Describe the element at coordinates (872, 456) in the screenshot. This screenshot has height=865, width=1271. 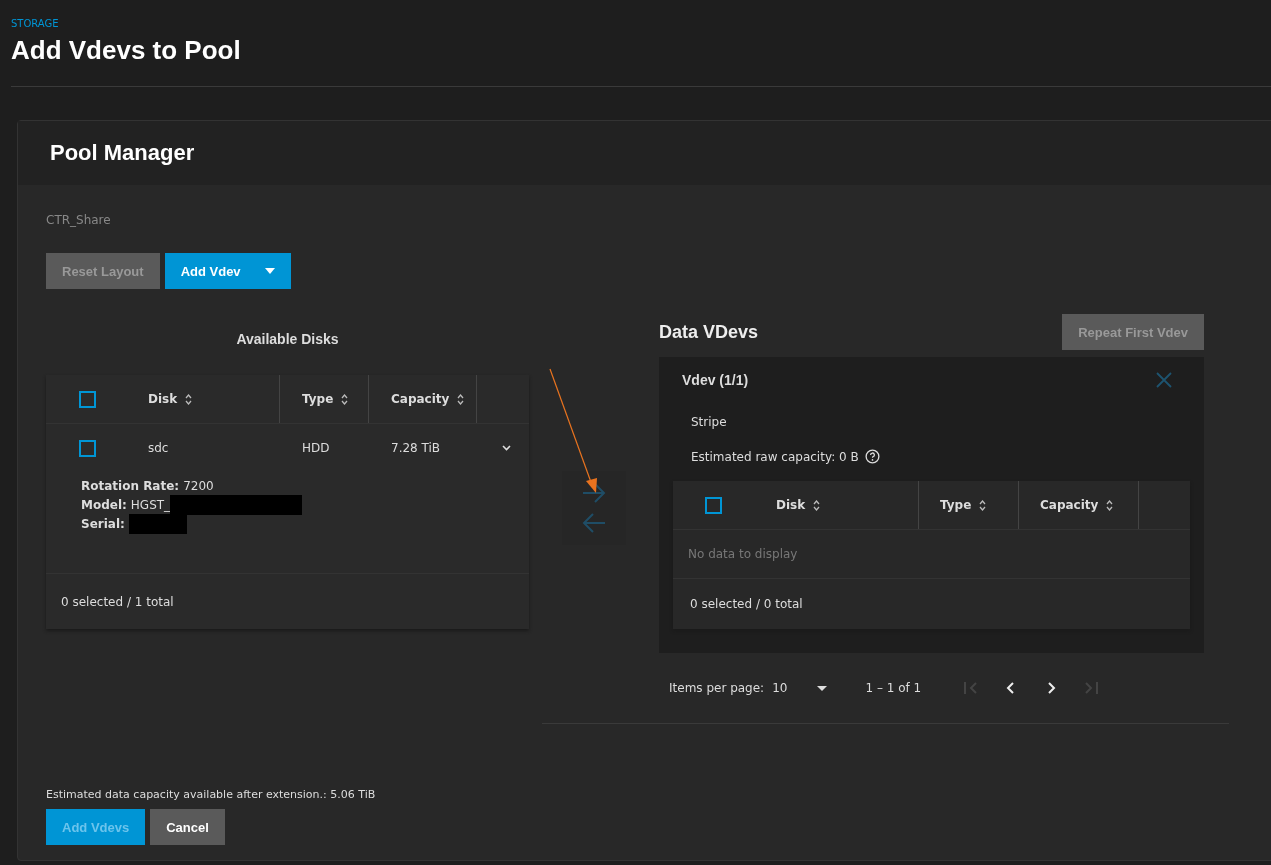
I see `help-icon` at that location.